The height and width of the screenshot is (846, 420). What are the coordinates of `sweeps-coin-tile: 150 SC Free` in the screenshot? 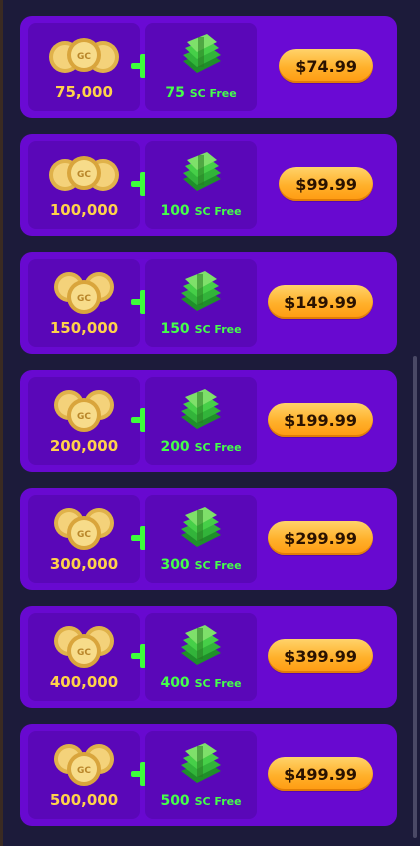 It's located at (201, 303).